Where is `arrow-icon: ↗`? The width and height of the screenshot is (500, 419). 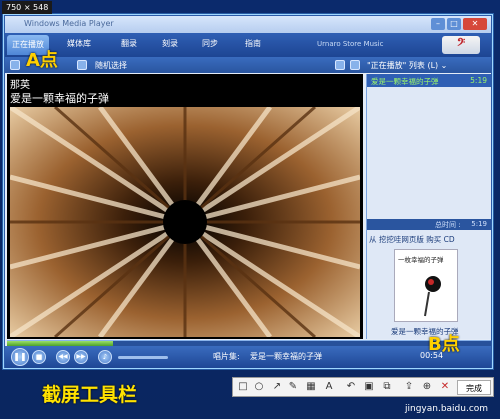 arrow-icon: ↗ is located at coordinates (277, 387).